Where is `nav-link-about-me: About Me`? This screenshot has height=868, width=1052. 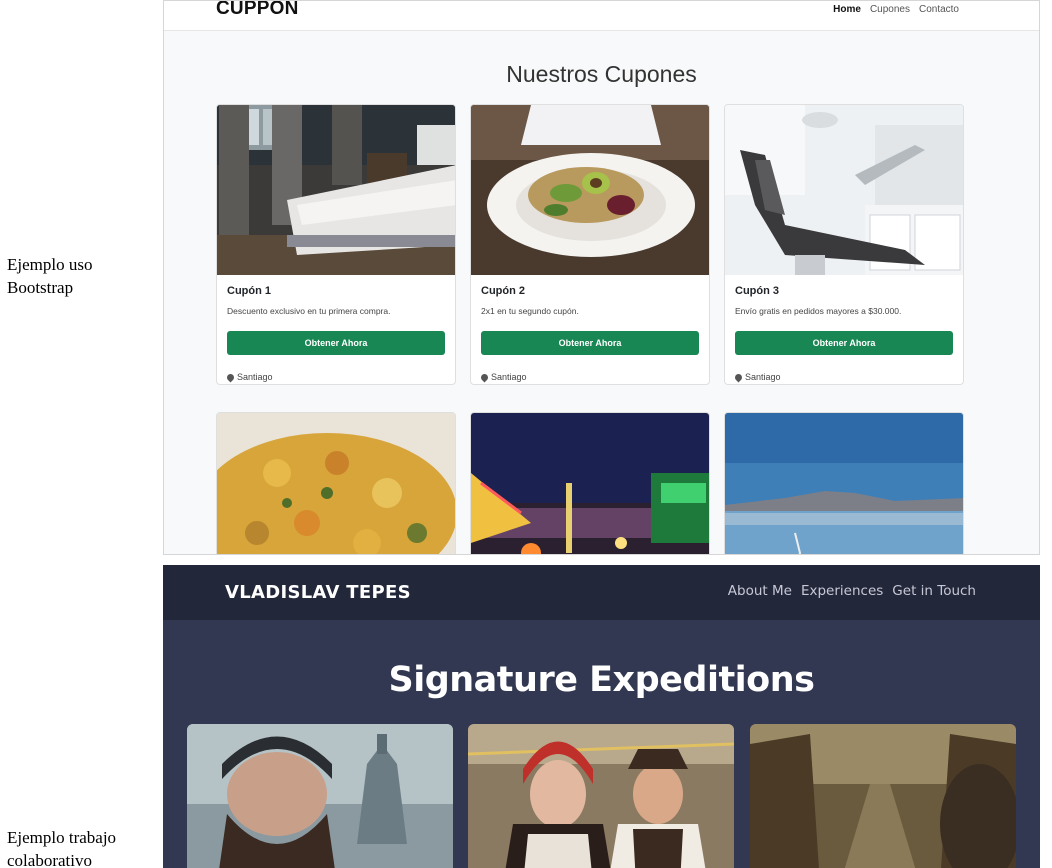 nav-link-about-me: About Me is located at coordinates (760, 591).